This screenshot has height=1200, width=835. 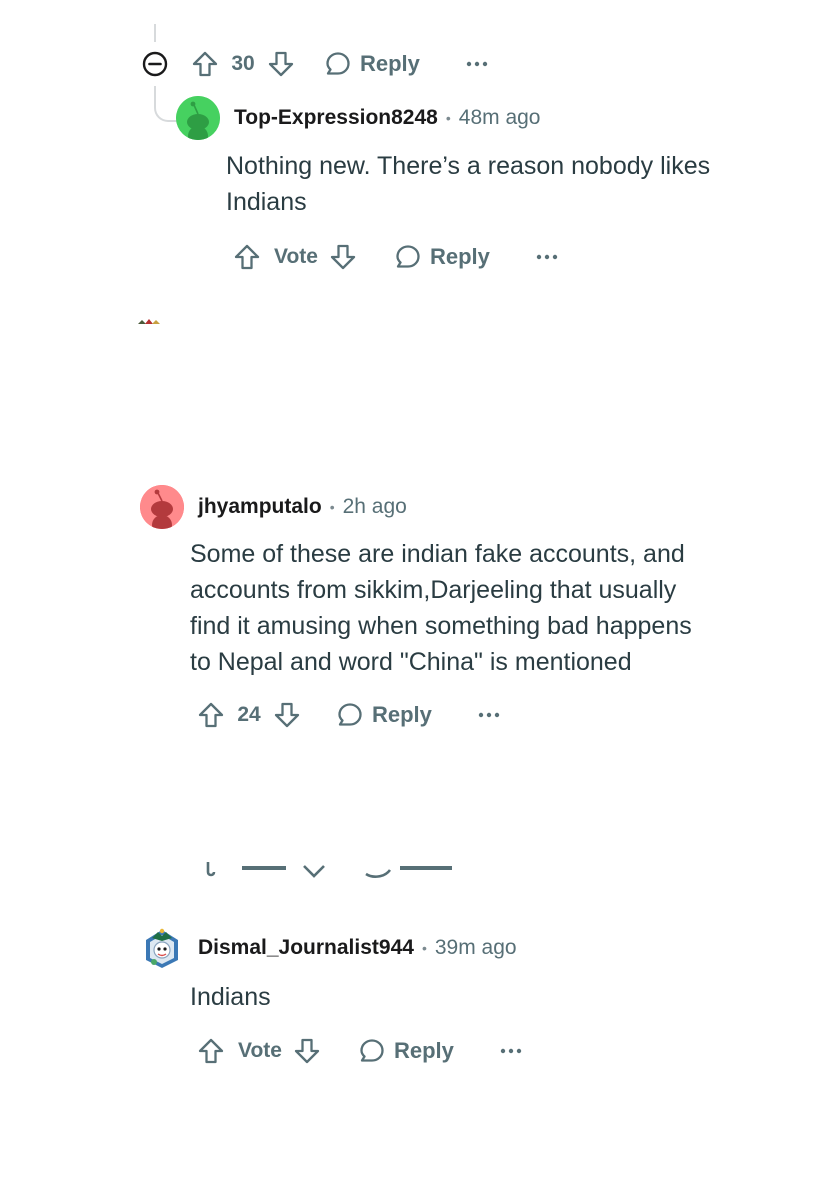 I want to click on comment-header: jhyamputalo • 2h ago, so click(x=273, y=507).